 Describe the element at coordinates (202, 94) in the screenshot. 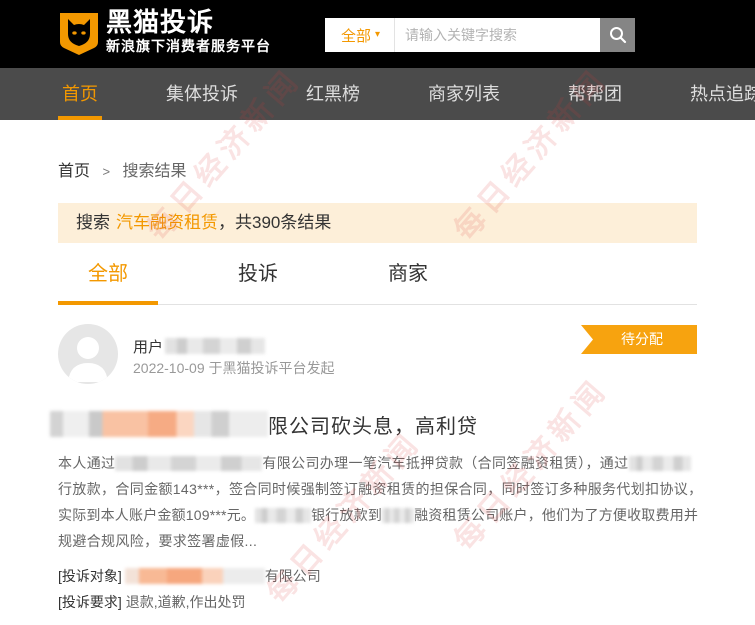

I see `nav-item-group-complaints: 集体投诉` at that location.